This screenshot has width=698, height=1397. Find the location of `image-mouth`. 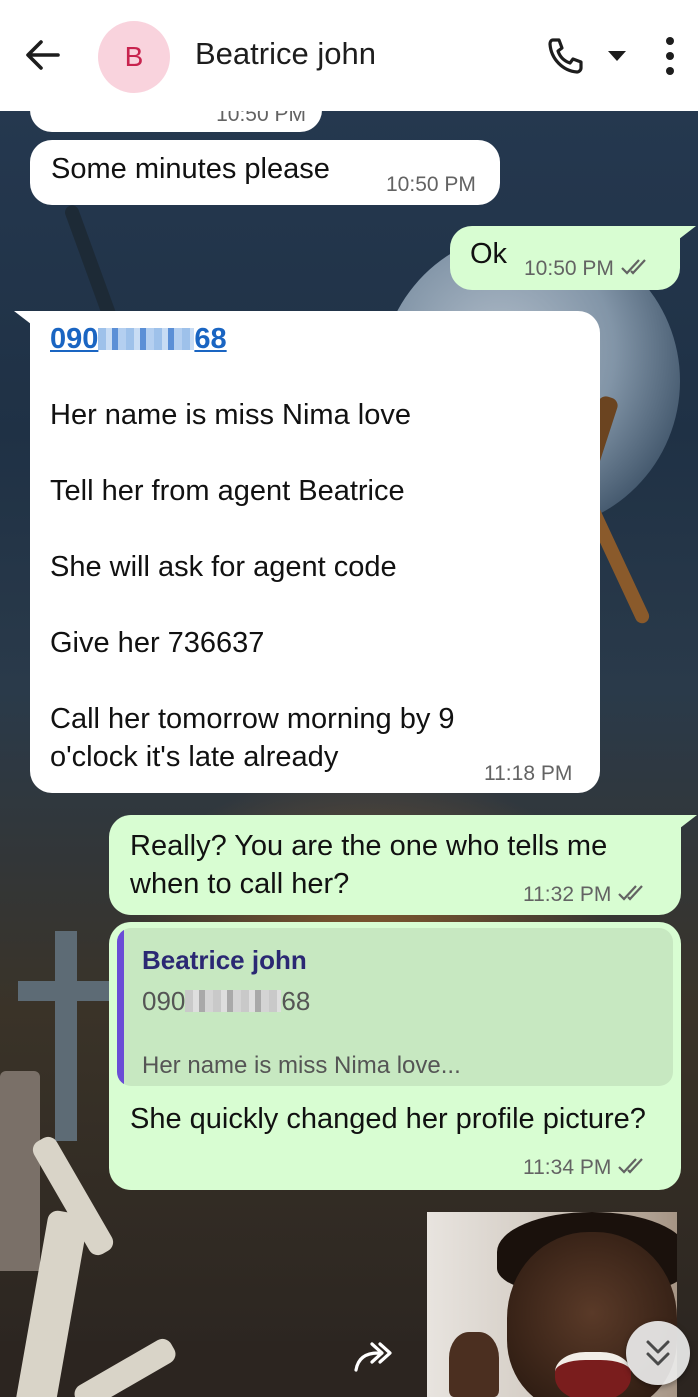

image-mouth is located at coordinates (593, 1374).